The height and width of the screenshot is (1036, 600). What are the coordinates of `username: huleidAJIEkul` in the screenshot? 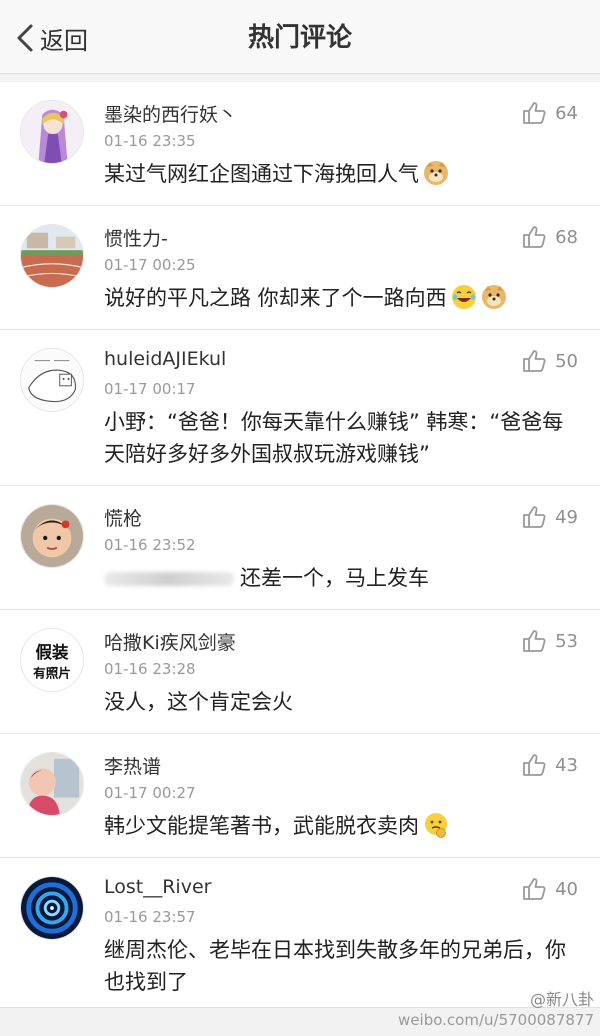 It's located at (165, 359).